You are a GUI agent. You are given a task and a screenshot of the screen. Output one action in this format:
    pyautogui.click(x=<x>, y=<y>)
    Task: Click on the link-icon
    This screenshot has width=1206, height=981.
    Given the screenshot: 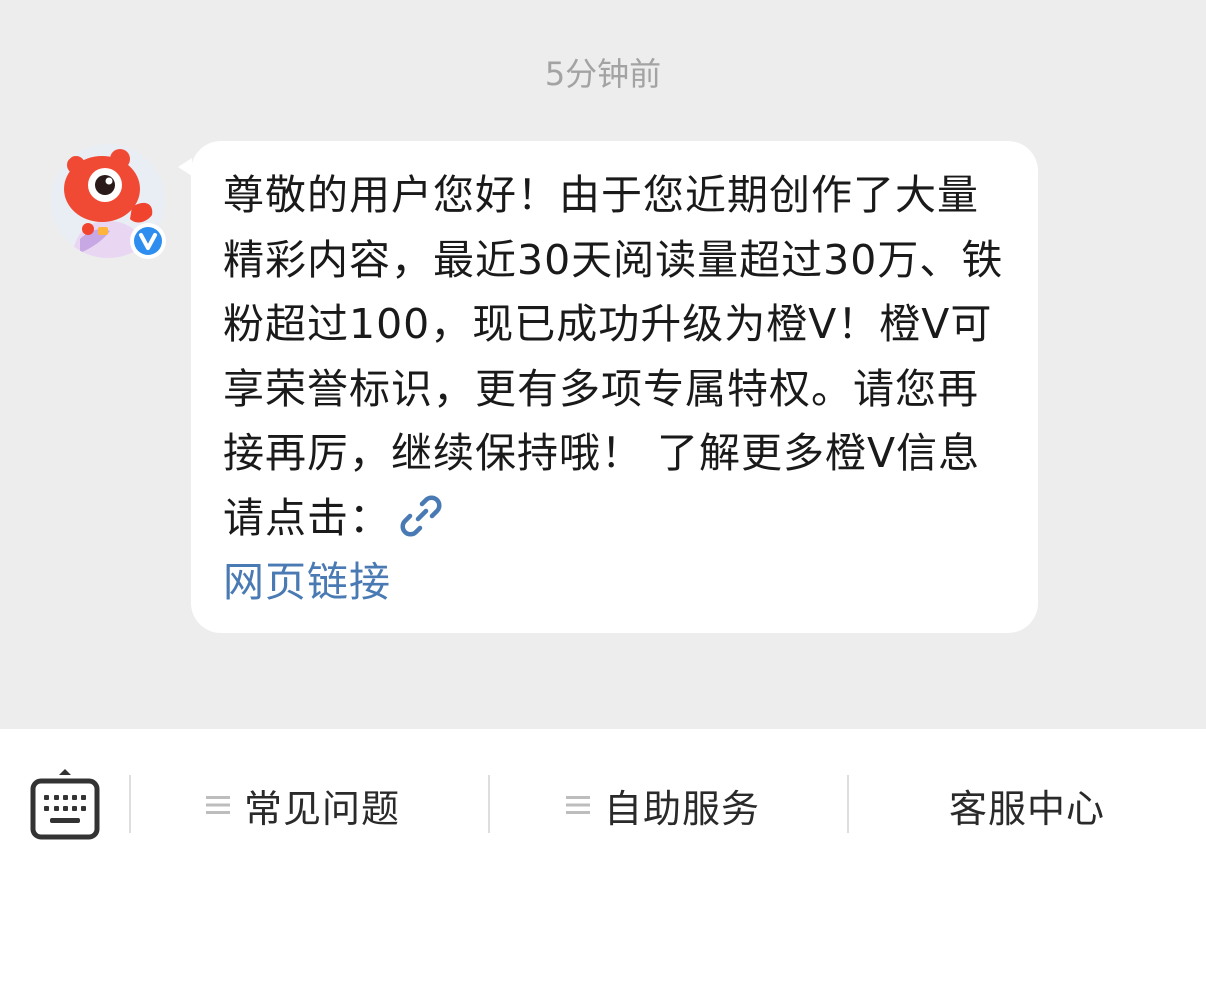 What is the action you would take?
    pyautogui.click(x=421, y=516)
    